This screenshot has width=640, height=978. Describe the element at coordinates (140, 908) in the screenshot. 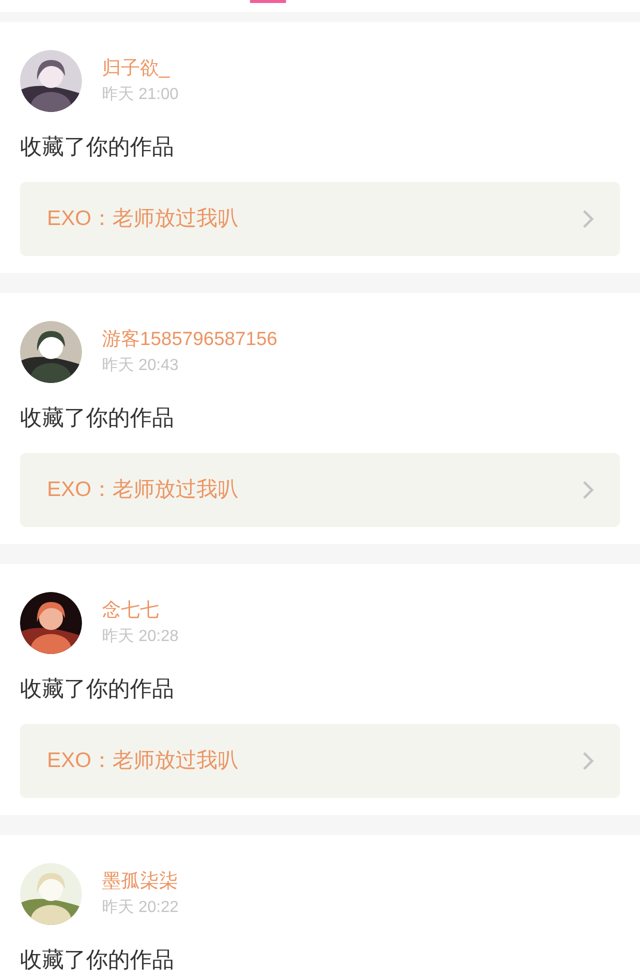

I see `timestamp: 昨天 20:22` at that location.